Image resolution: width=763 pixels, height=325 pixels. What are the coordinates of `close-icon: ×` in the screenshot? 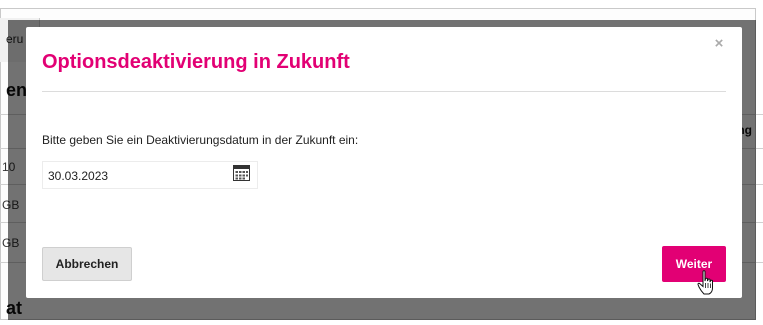 It's located at (719, 43).